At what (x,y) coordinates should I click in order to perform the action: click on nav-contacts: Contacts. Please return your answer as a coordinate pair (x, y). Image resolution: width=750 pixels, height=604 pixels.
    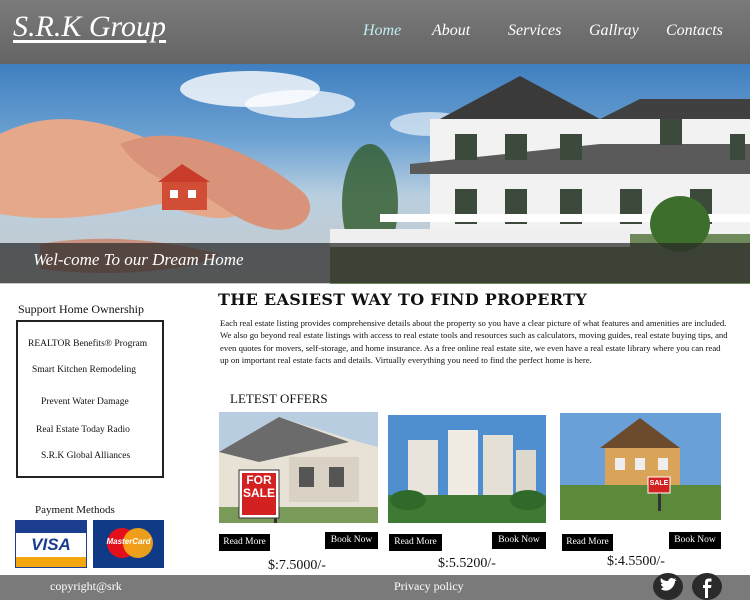
    Looking at the image, I should click on (694, 31).